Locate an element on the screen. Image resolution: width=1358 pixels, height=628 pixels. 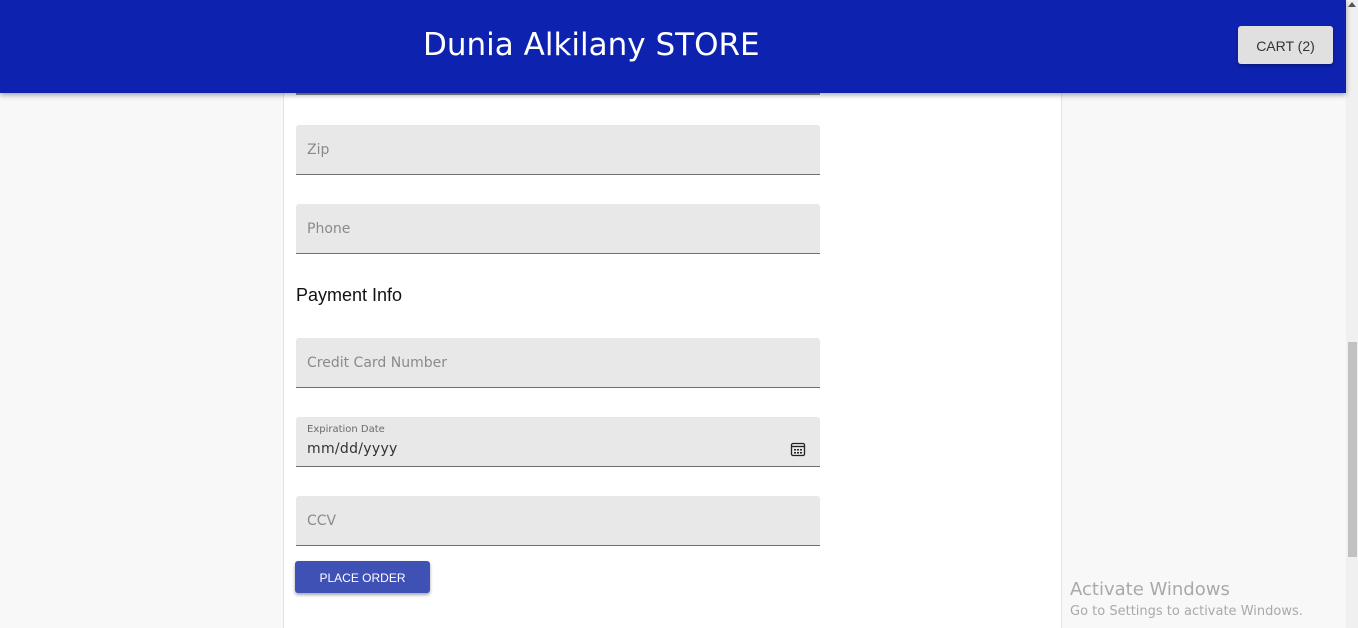
store-title: Dunia Alkilany STORE is located at coordinates (591, 45).